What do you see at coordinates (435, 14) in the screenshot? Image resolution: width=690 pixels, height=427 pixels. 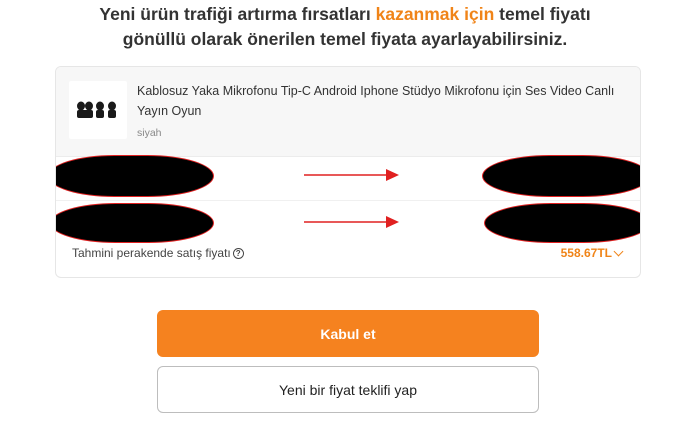 I see `headline-accent: kazanmak için` at bounding box center [435, 14].